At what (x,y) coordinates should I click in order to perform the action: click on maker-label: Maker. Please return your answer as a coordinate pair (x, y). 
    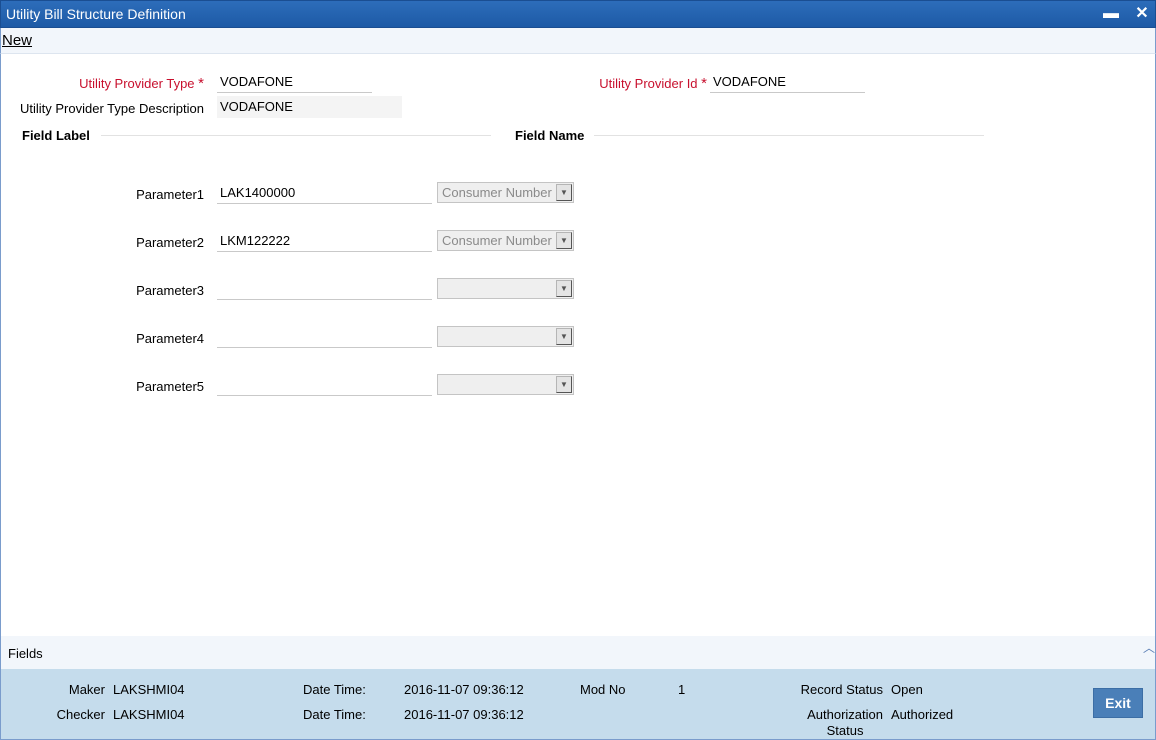
    Looking at the image, I should click on (86, 689).